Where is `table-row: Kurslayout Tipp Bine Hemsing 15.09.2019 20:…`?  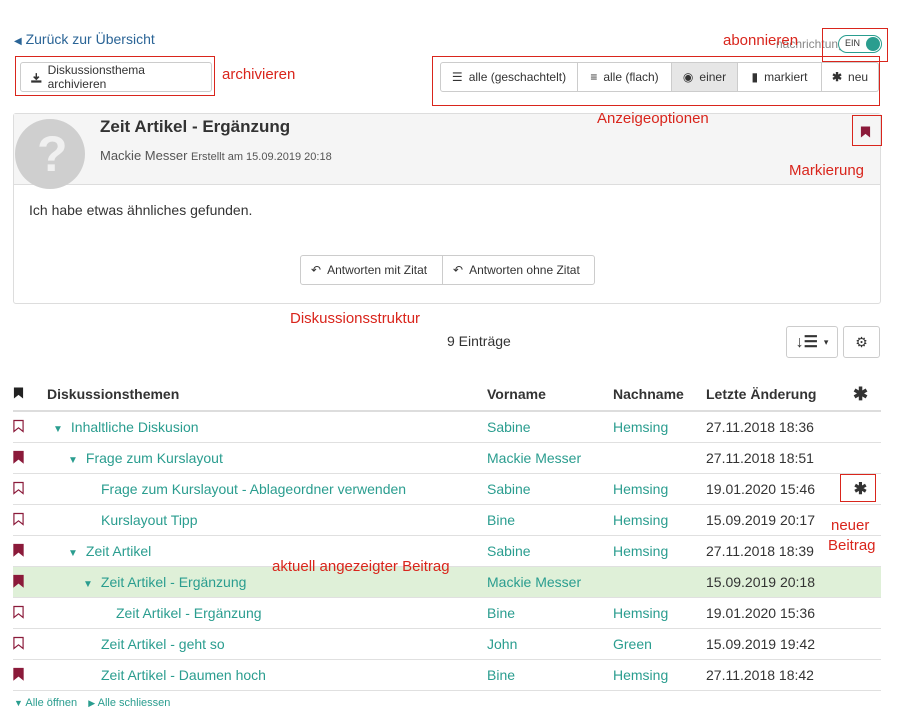
table-row: Kurslayout Tipp Bine Hemsing 15.09.2019 20:… is located at coordinates (447, 520).